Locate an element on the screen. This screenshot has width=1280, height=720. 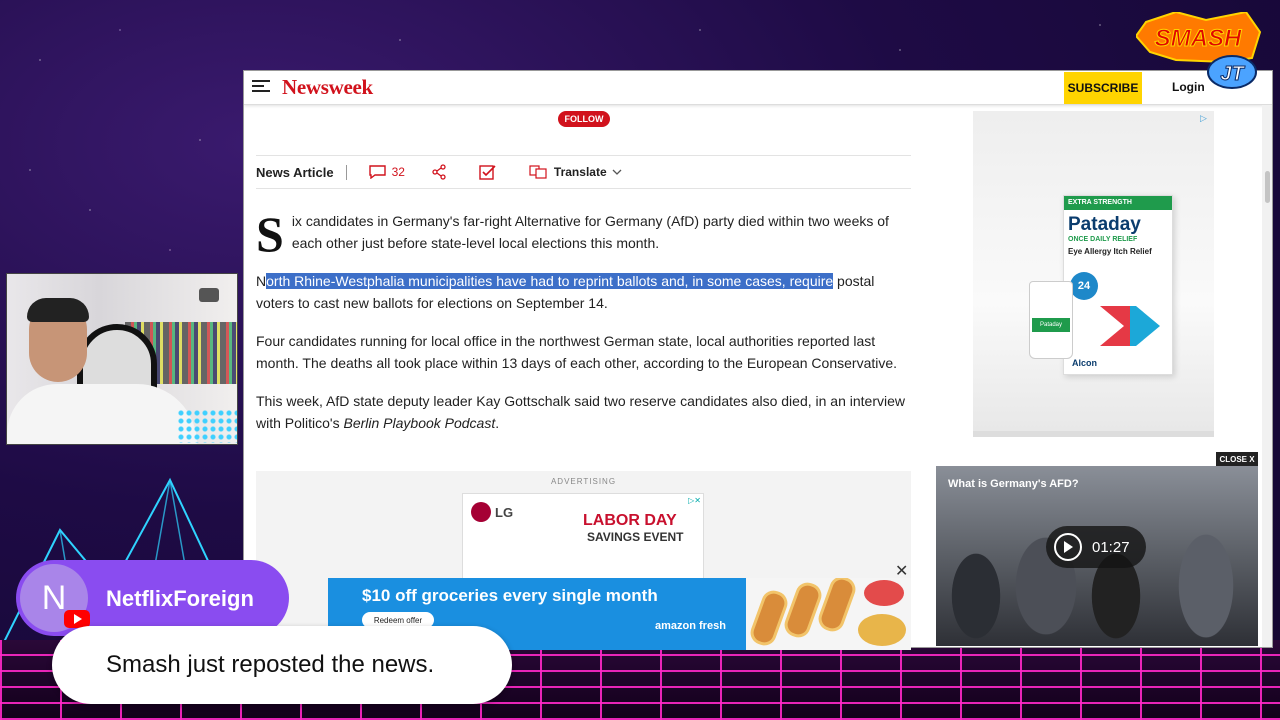
chevron-graphic is located at coordinates (1130, 326).